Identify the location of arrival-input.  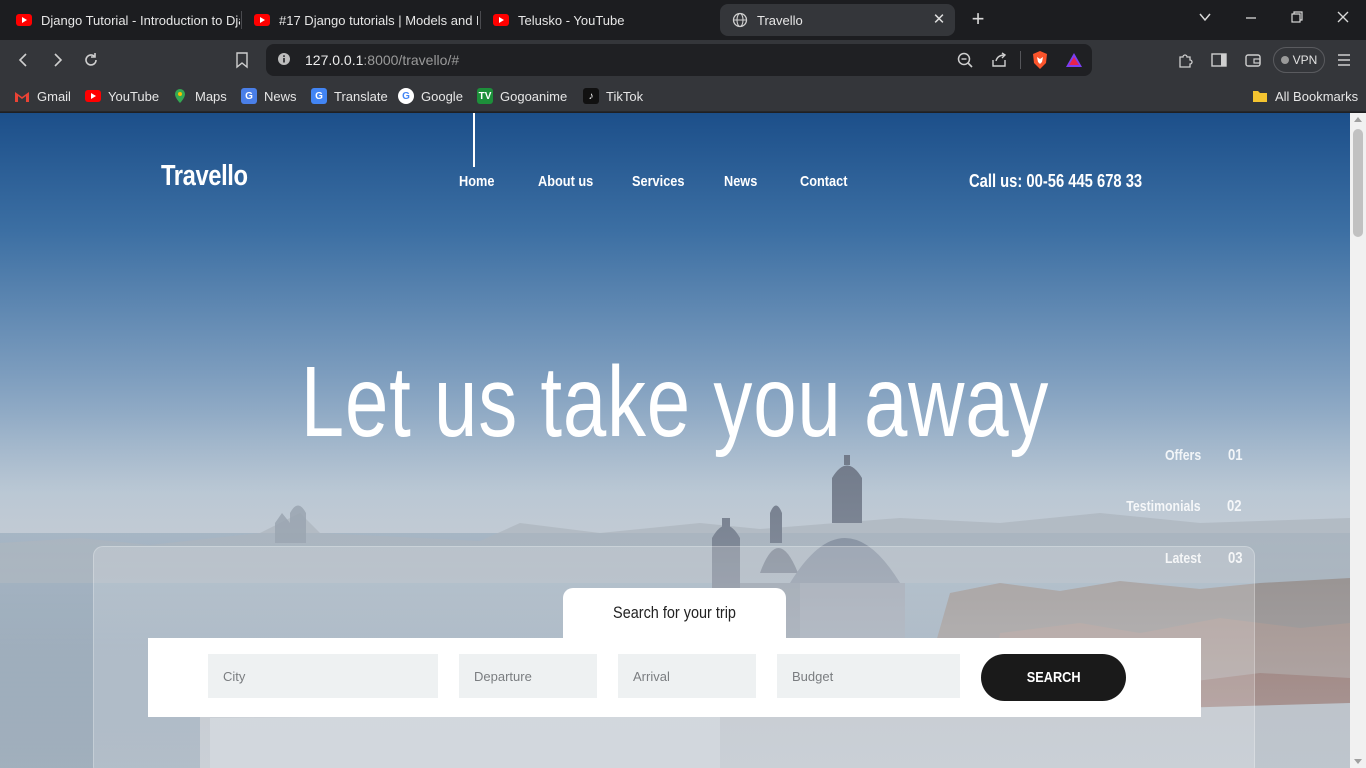
(687, 676).